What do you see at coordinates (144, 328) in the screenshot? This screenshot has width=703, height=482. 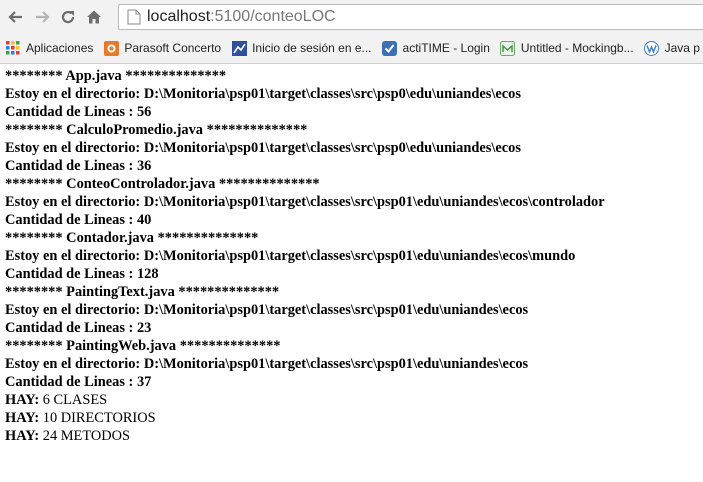 I see `line-count-value: 23` at bounding box center [144, 328].